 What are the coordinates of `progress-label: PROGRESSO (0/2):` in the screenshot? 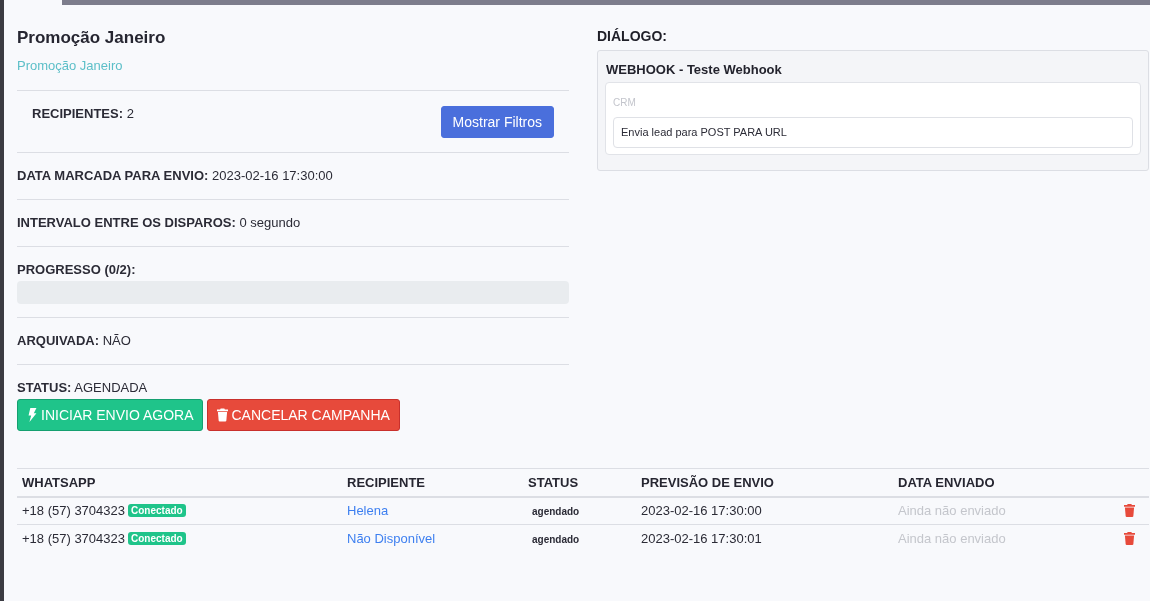 It's located at (76, 269).